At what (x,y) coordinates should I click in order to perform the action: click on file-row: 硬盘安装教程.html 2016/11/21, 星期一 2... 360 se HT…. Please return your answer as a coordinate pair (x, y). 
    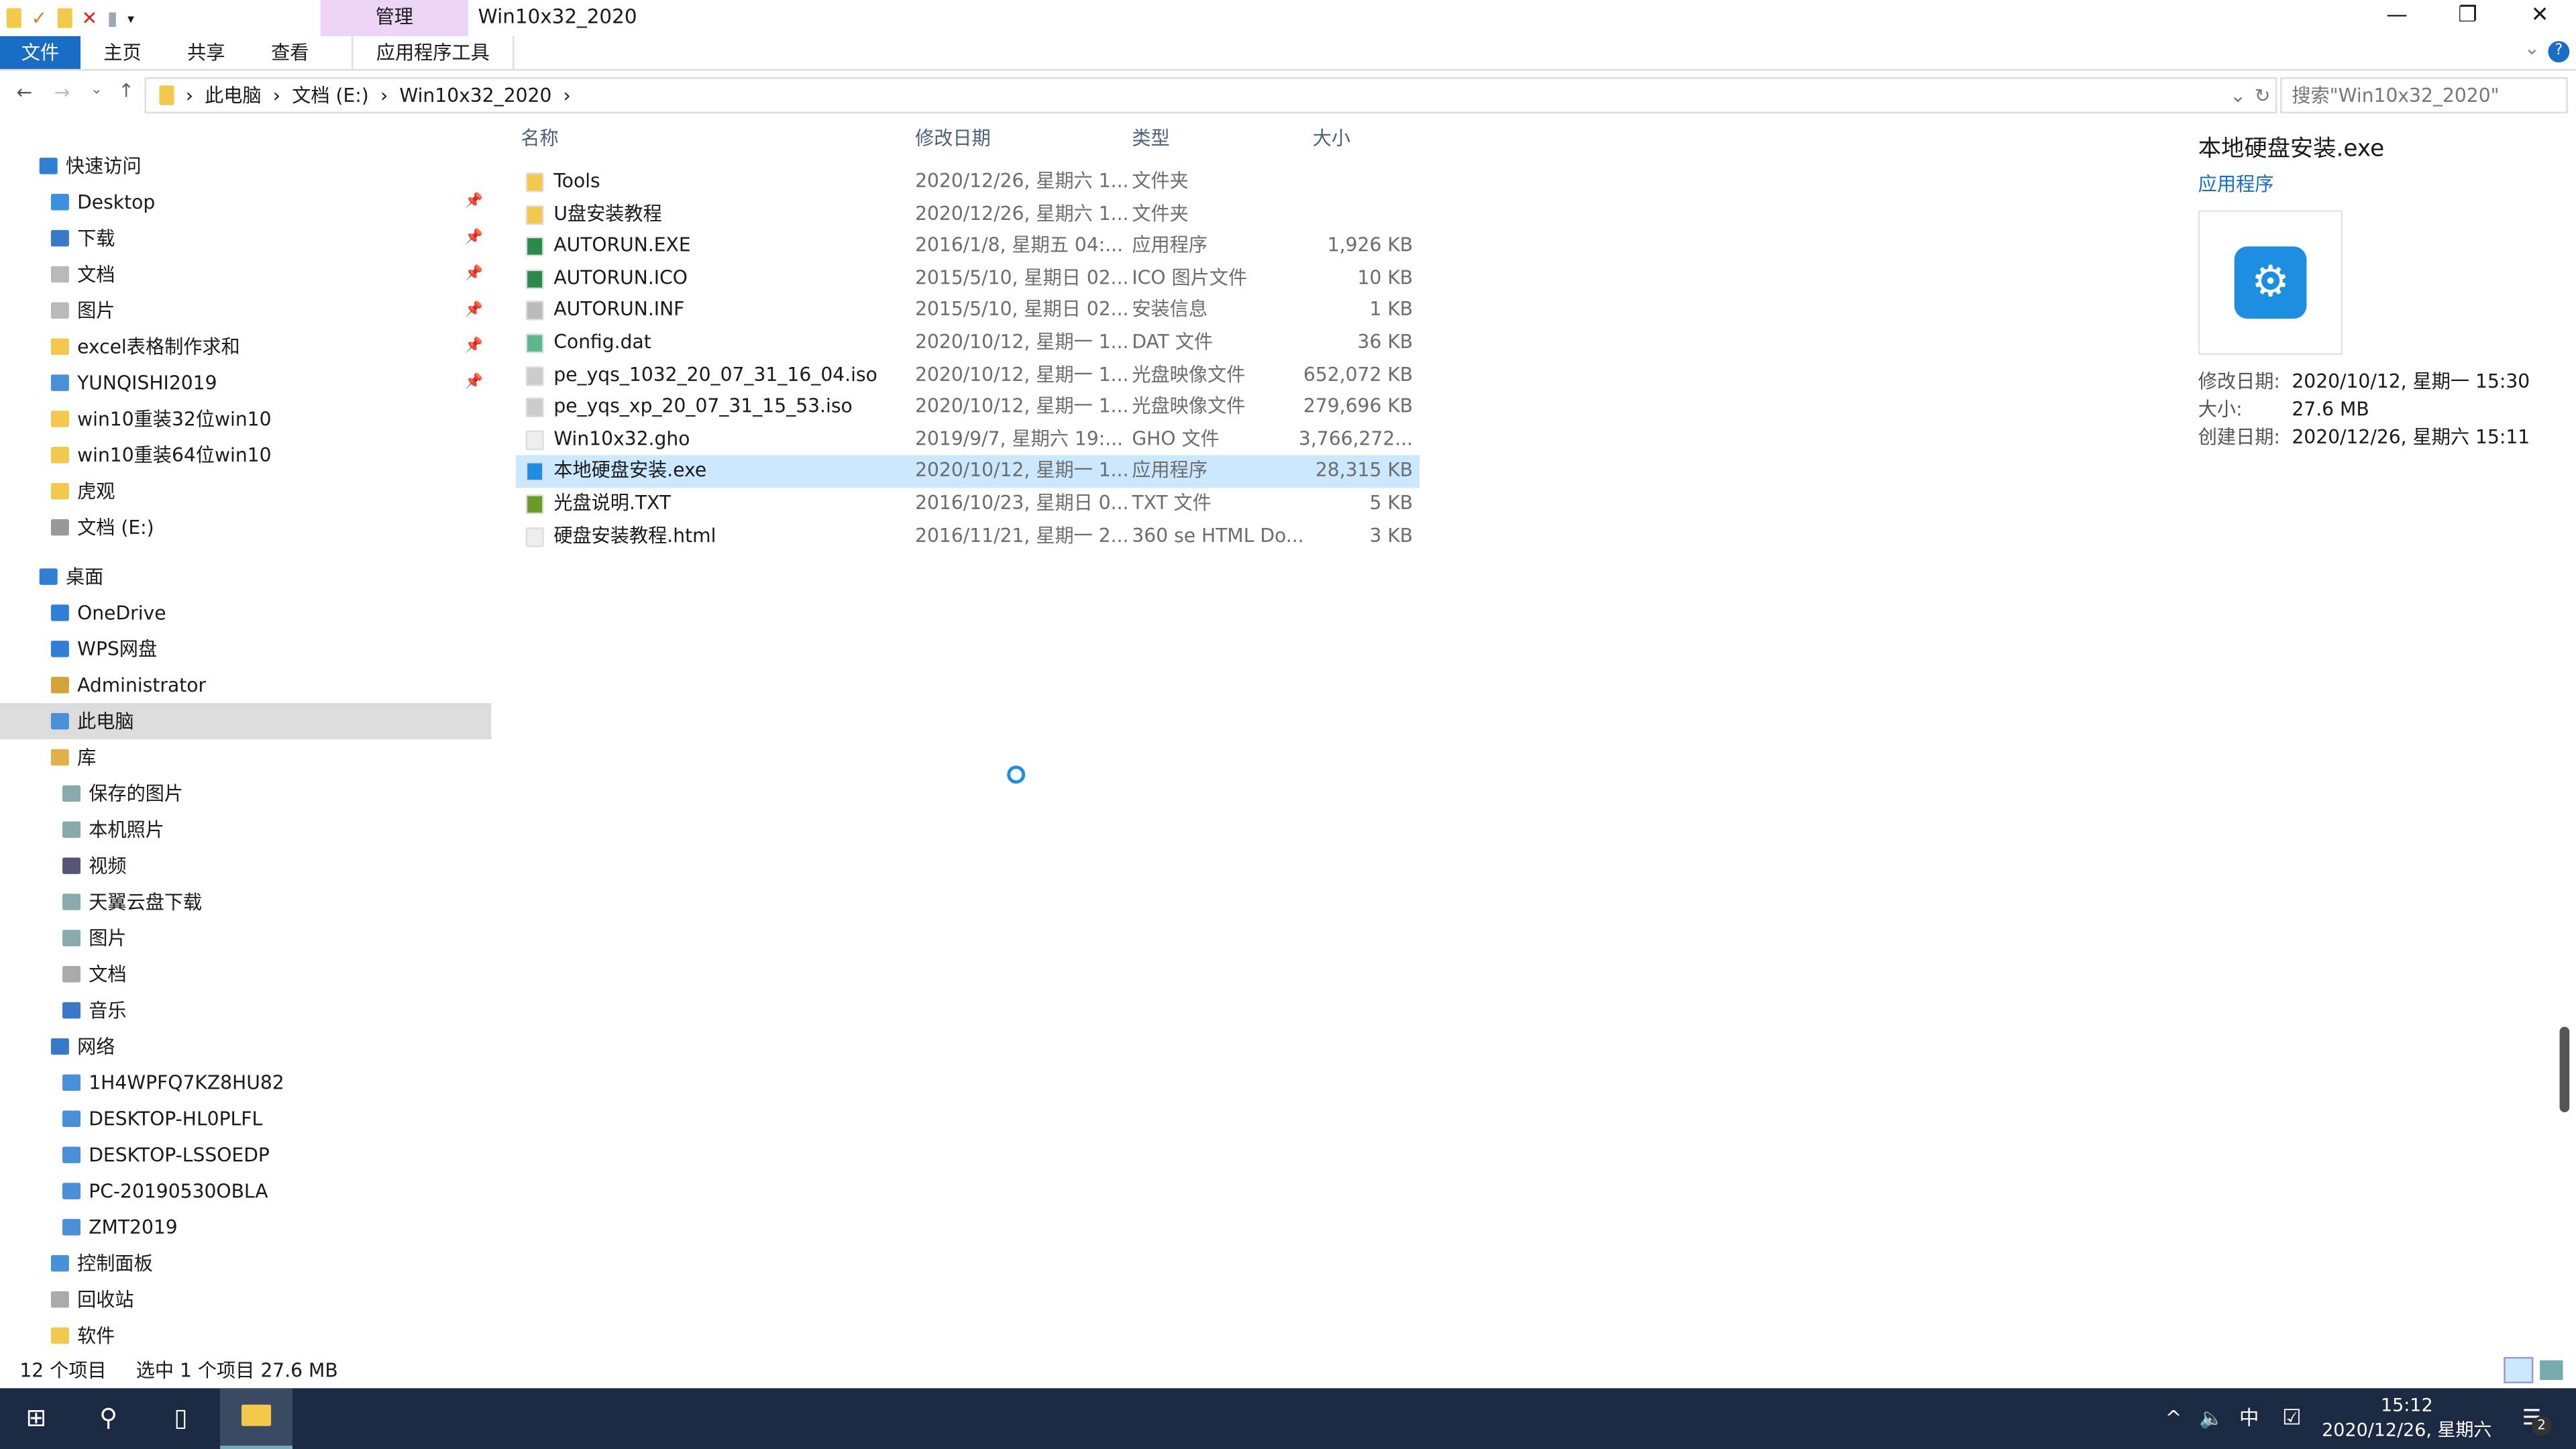
    Looking at the image, I should click on (967, 536).